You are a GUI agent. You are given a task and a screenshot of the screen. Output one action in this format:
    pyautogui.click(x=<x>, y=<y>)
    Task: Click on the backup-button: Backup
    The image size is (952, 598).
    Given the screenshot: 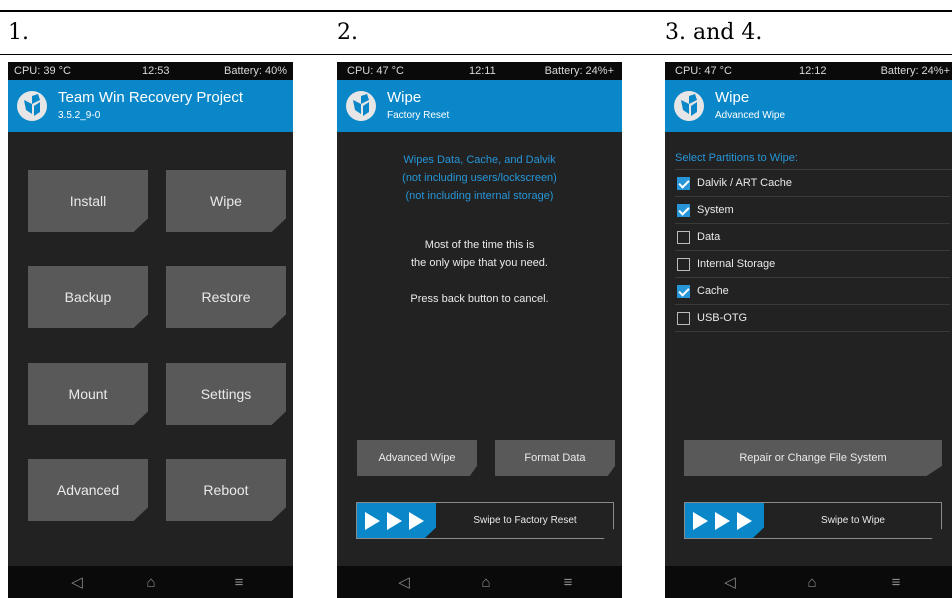 What is the action you would take?
    pyautogui.click(x=88, y=297)
    